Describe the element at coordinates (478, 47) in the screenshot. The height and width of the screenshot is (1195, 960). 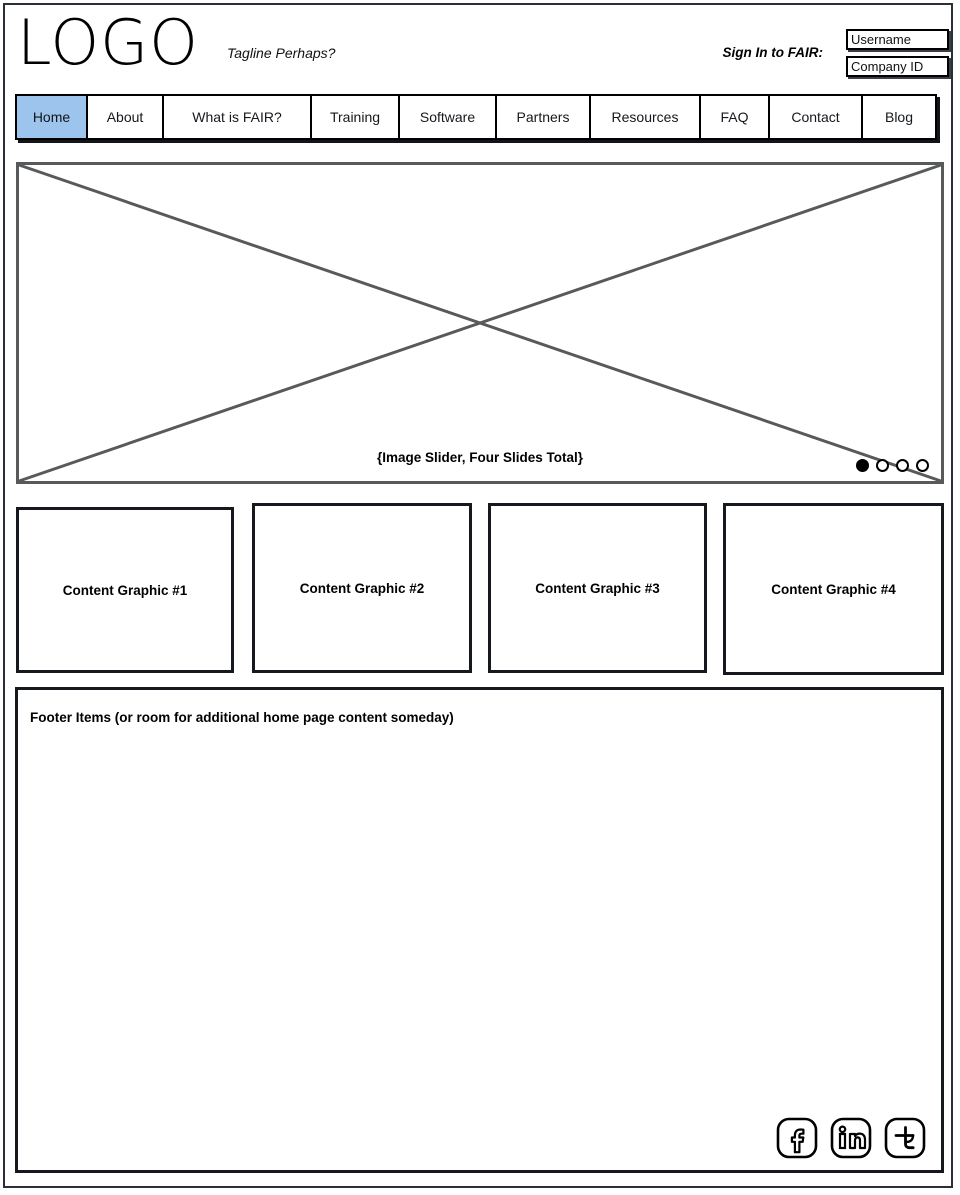
I see `site-header: LOGO Tagline Perhaps? Sign In to FAIR:` at that location.